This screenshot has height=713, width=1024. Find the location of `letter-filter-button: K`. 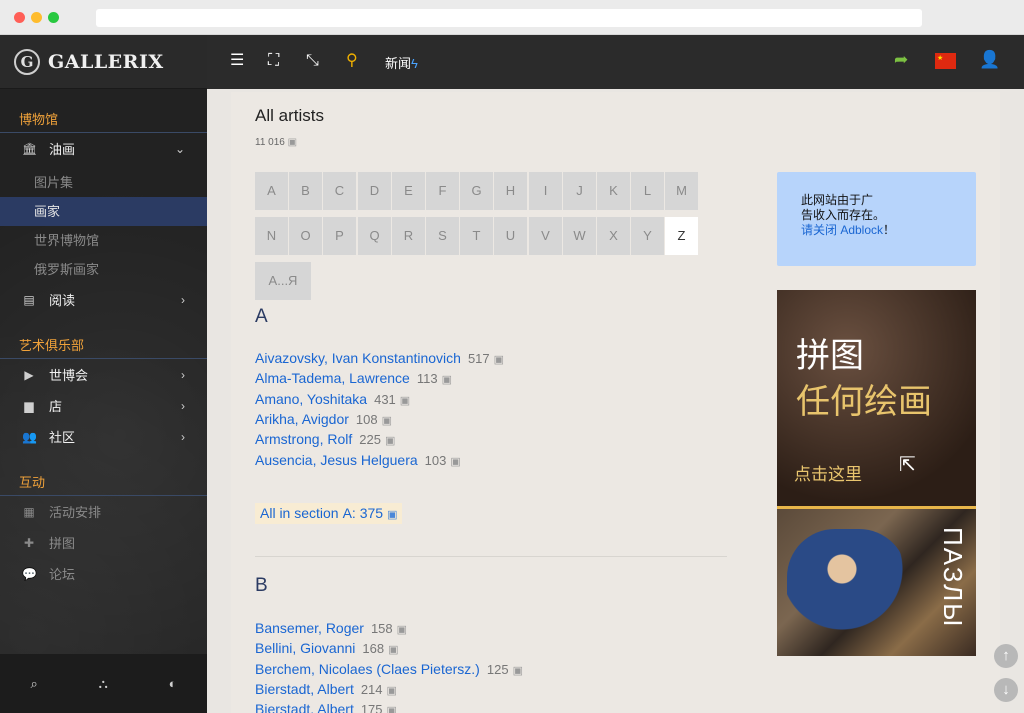

letter-filter-button: K is located at coordinates (613, 191).